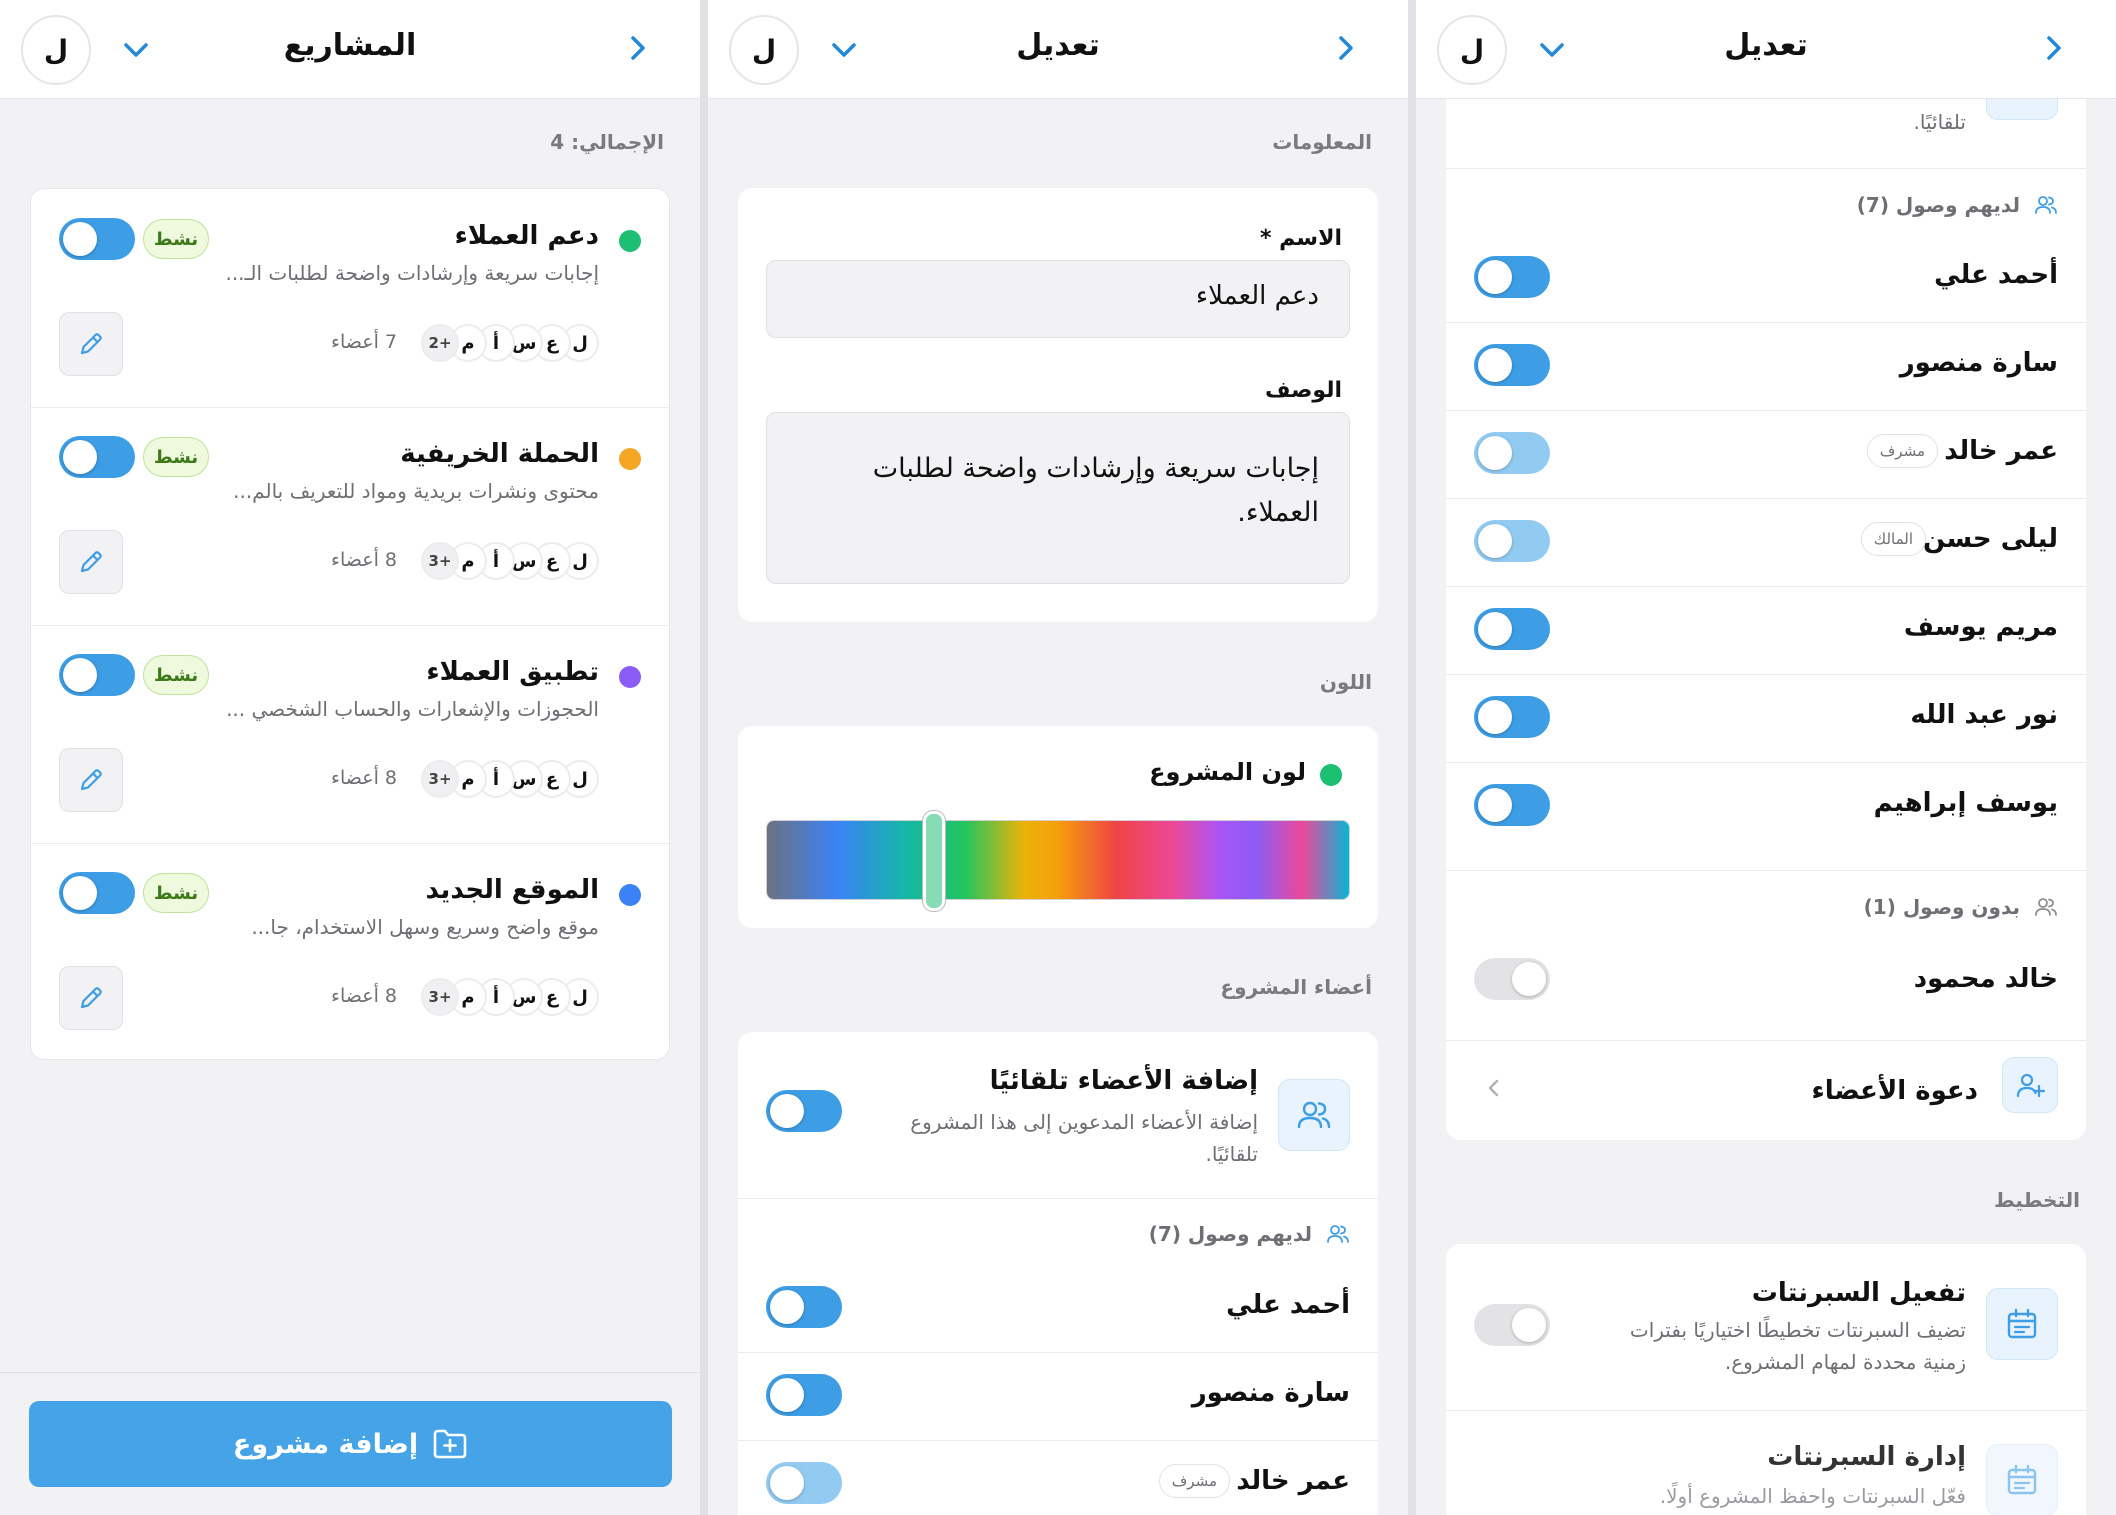  Describe the element at coordinates (1058, 861) in the screenshot. I see `color-spectrum-slider` at that location.